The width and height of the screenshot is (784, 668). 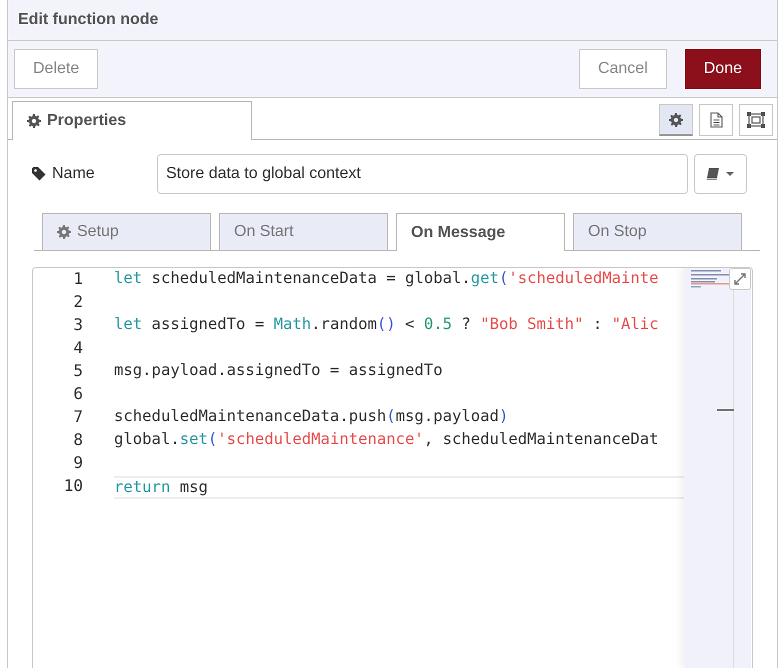 I want to click on name-field: Store data to global context, so click(x=422, y=174).